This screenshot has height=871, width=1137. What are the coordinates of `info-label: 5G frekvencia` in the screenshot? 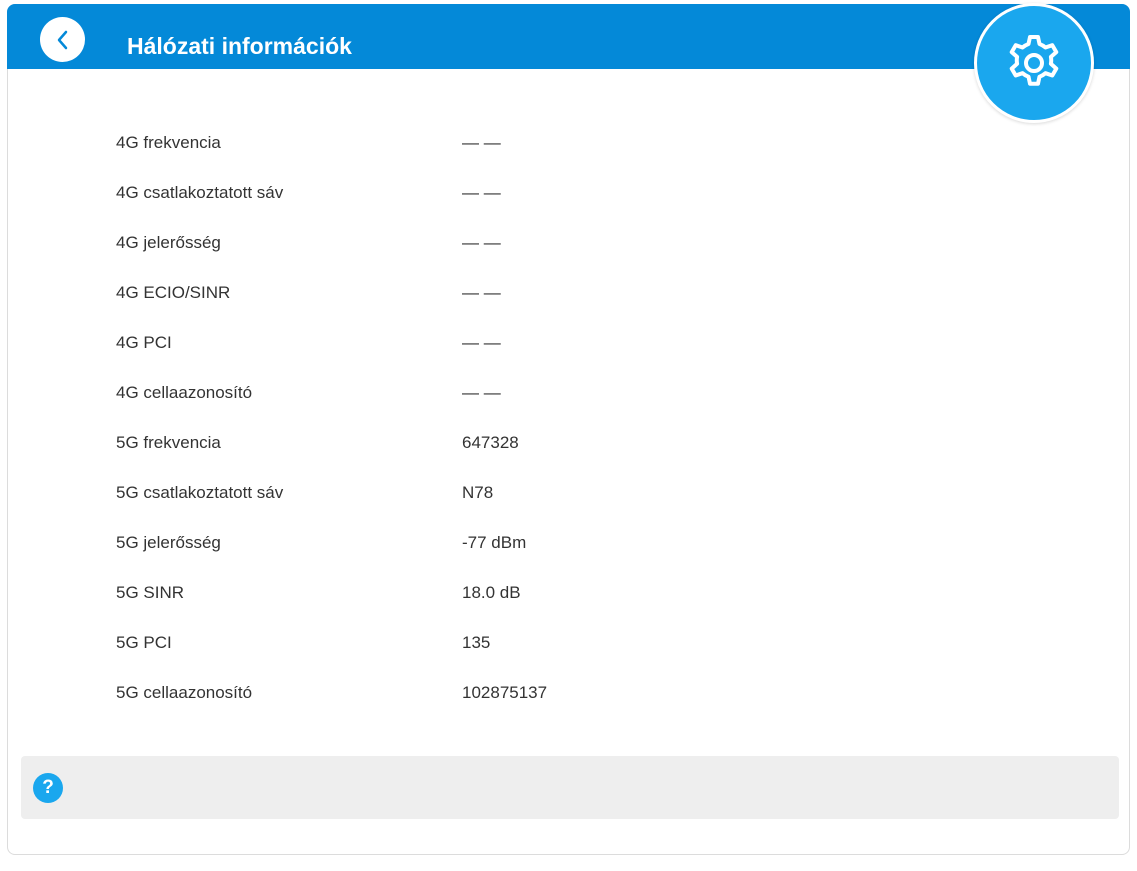 It's located at (168, 442).